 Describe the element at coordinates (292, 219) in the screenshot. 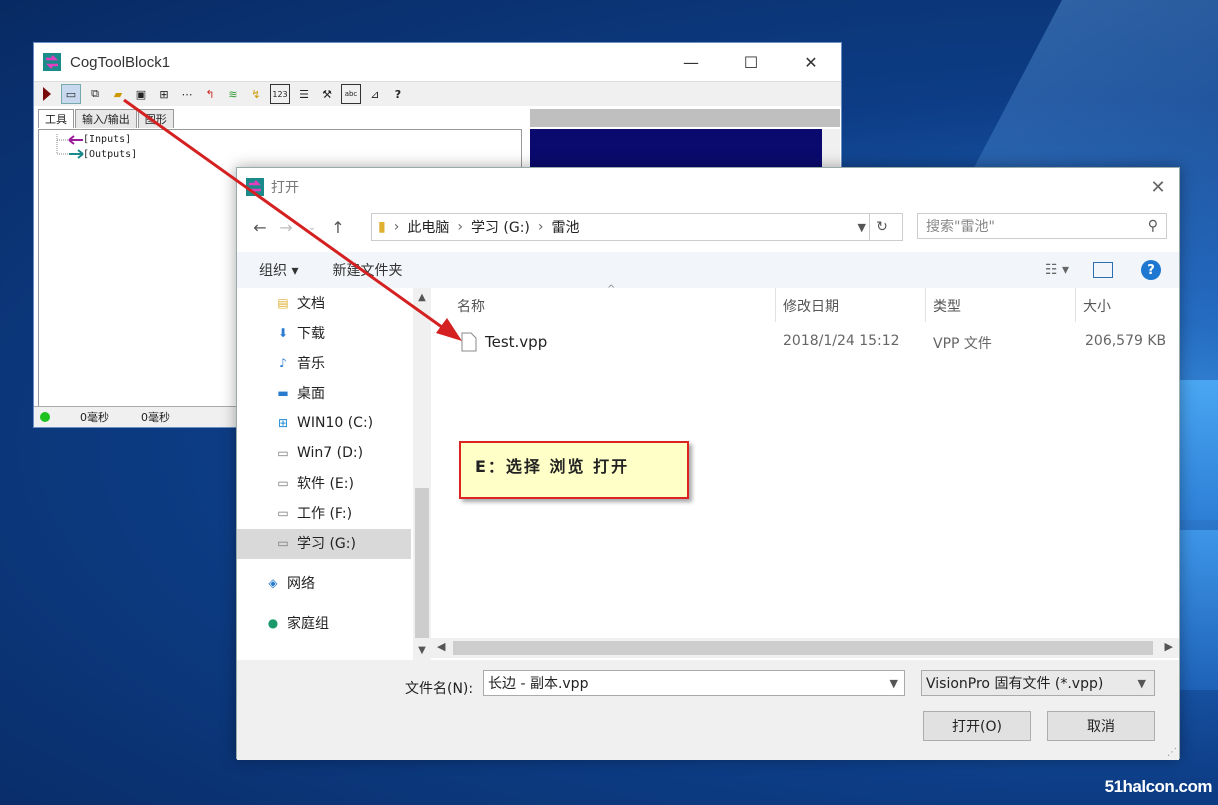

I see `annotation-arrow` at that location.